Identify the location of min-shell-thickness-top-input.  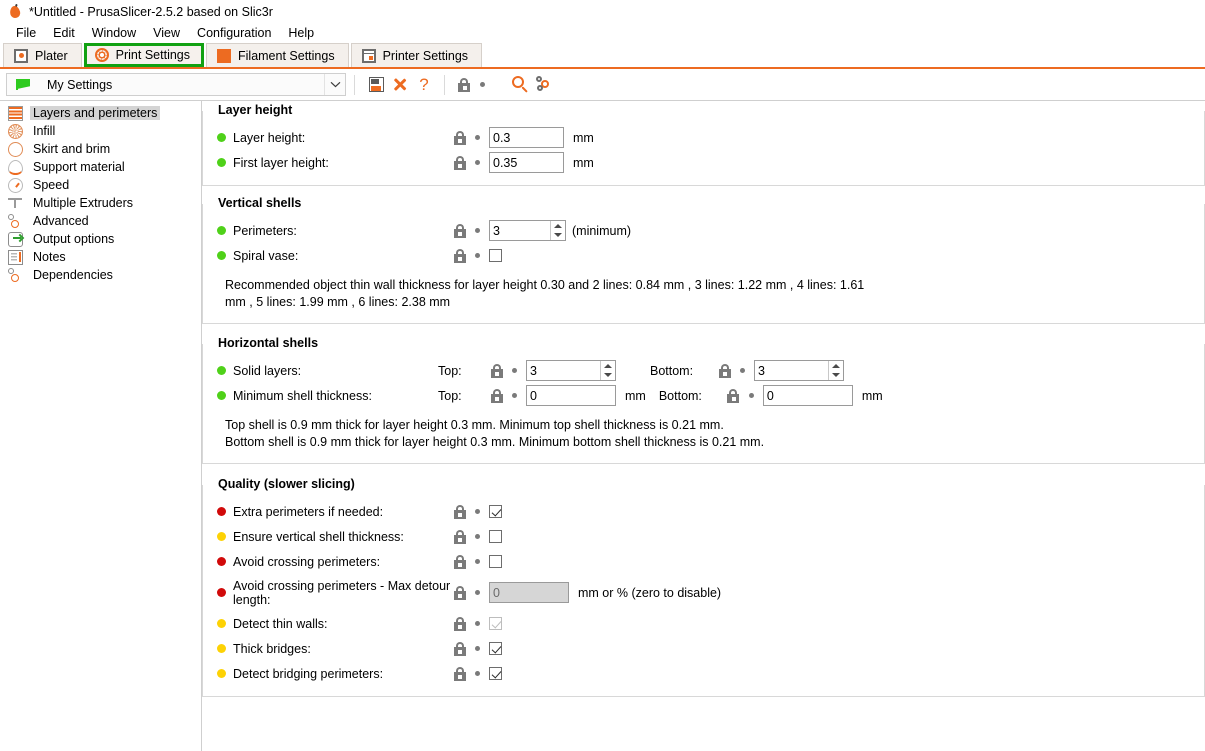
(571, 395).